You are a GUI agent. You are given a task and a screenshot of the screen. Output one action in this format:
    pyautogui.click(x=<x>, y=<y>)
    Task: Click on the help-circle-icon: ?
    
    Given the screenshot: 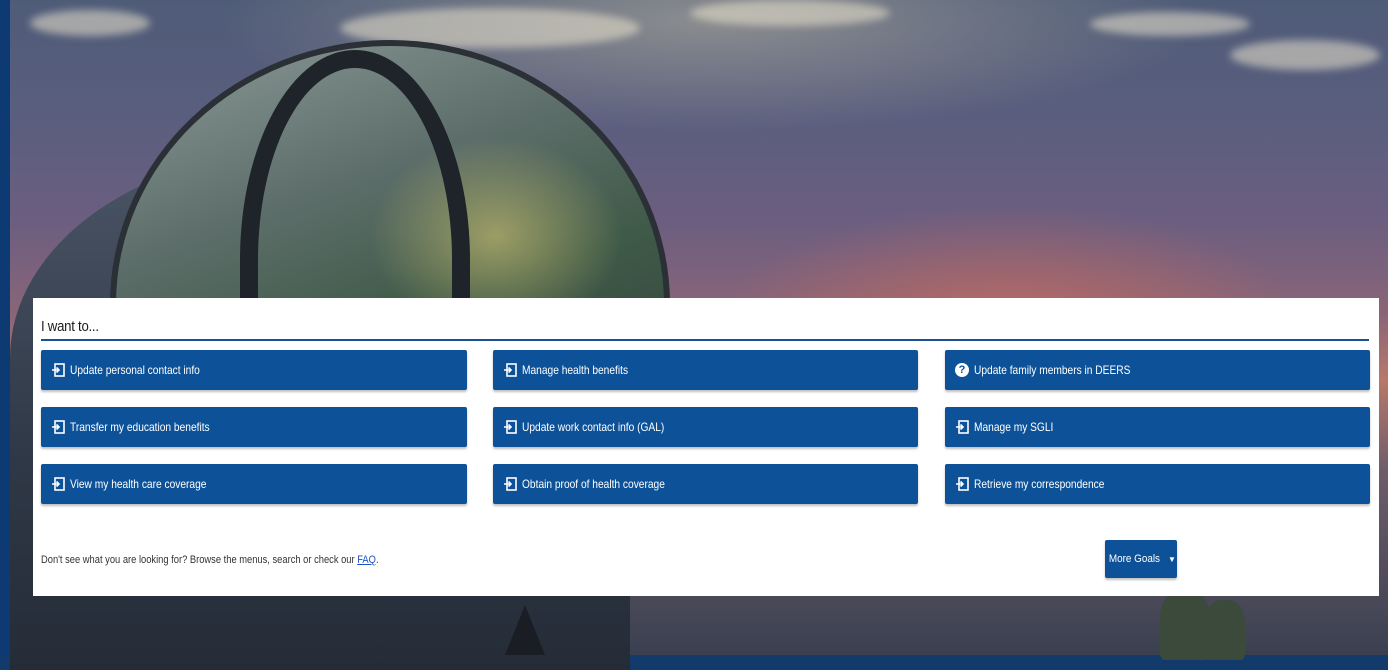 What is the action you would take?
    pyautogui.click(x=962, y=370)
    